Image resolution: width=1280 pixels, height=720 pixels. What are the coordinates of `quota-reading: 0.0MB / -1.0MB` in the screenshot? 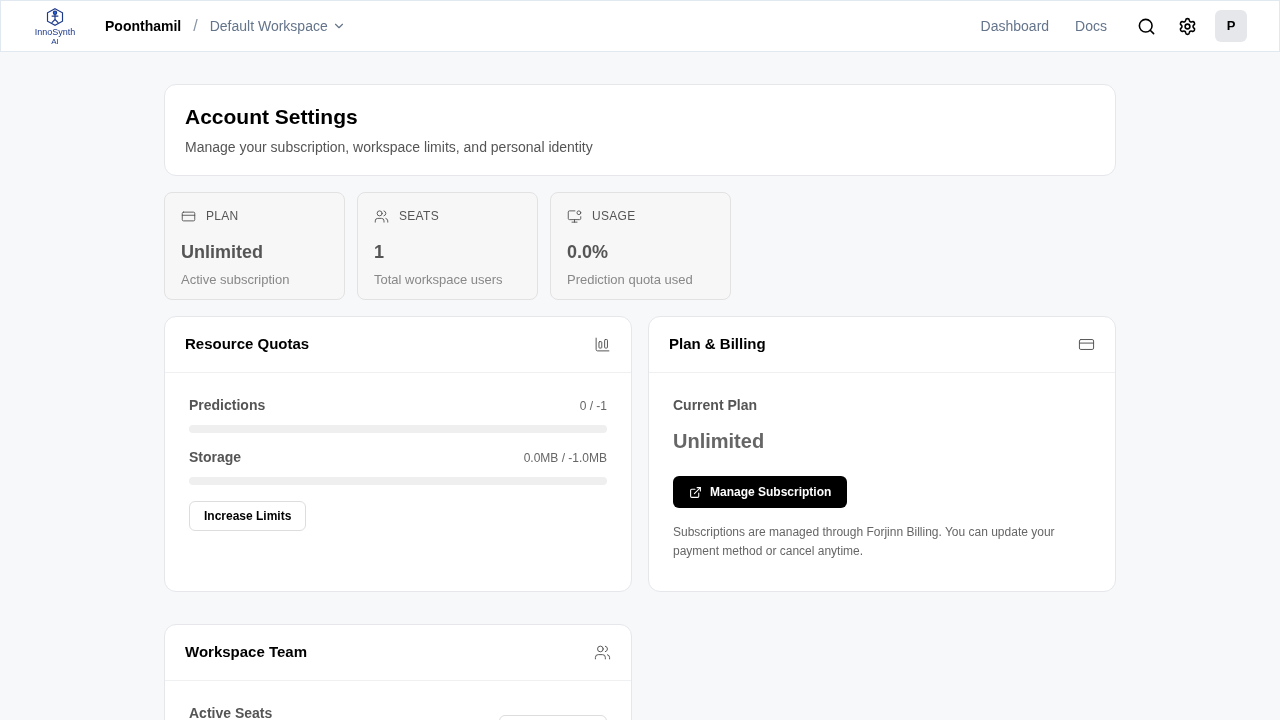 It's located at (565, 458).